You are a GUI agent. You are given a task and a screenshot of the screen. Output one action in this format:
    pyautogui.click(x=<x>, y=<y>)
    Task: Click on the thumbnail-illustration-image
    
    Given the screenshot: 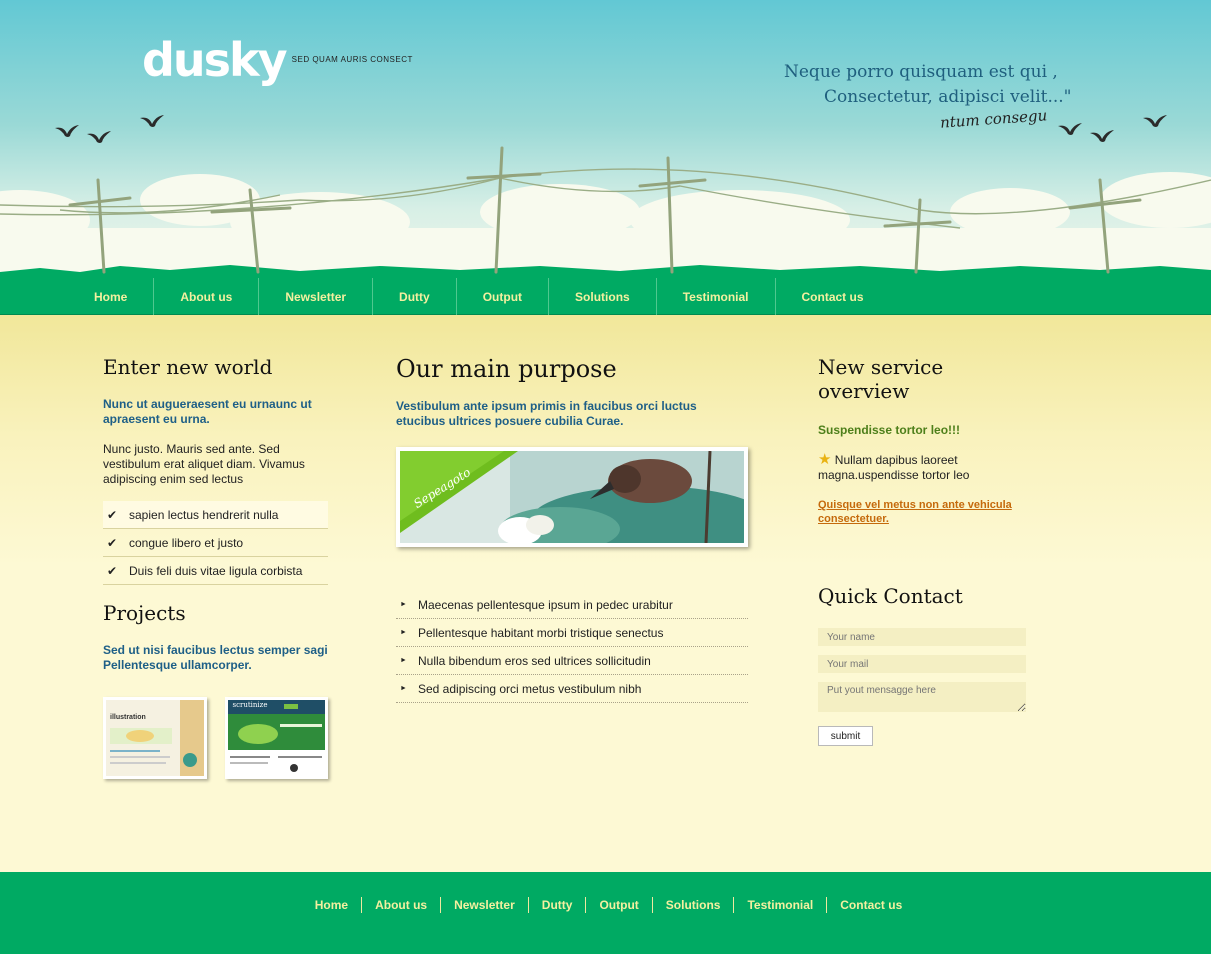 What is the action you would take?
    pyautogui.click(x=155, y=738)
    